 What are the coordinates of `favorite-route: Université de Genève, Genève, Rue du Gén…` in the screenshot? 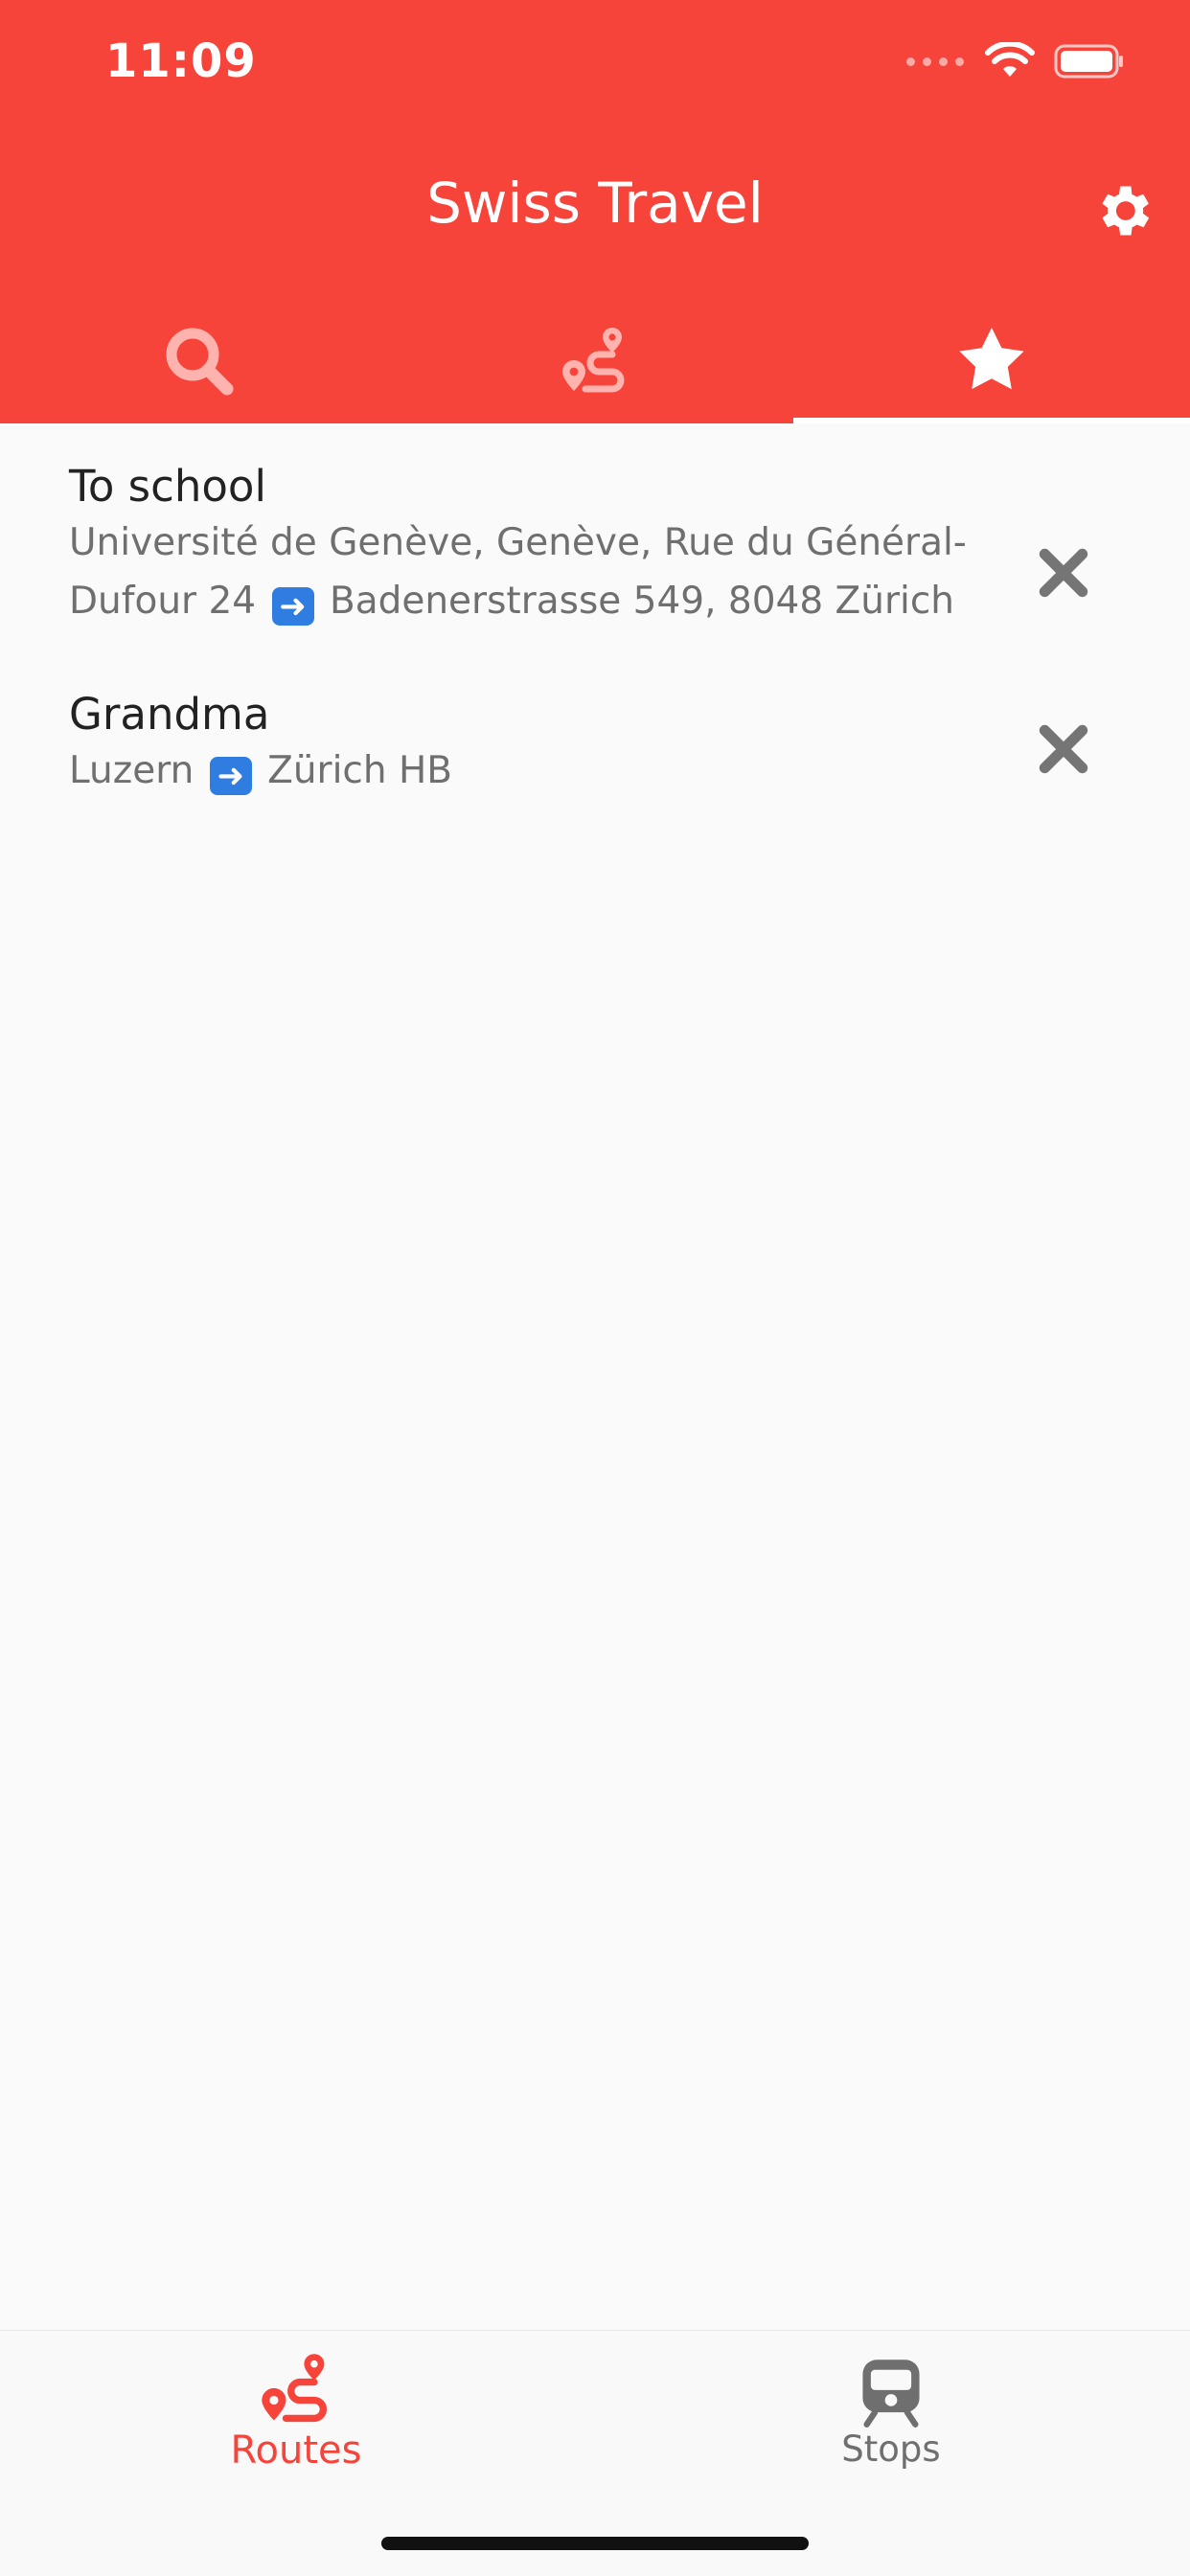 It's located at (533, 571).